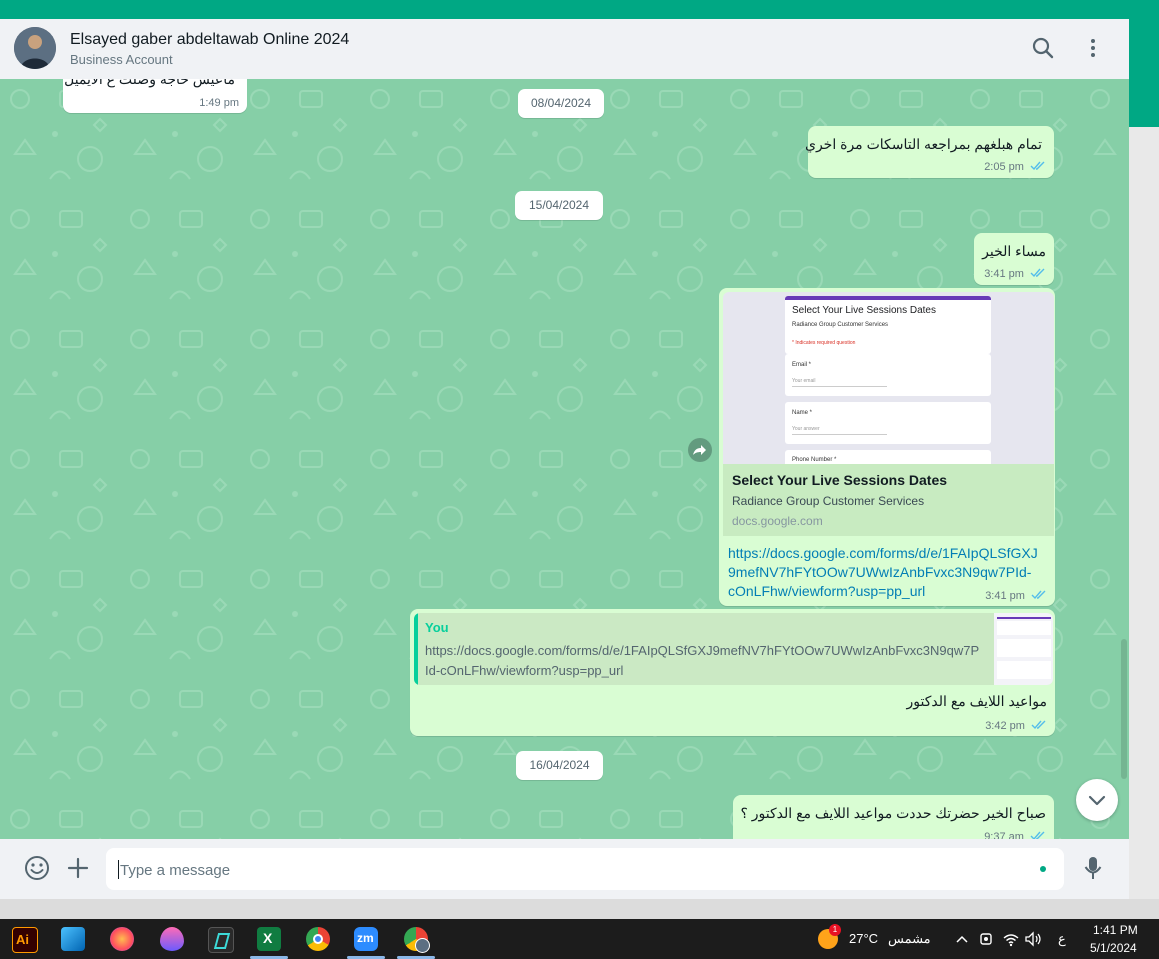 The width and height of the screenshot is (1159, 959). I want to click on message-outgoing: مساء الخير 3:41 pm, so click(1014, 259).